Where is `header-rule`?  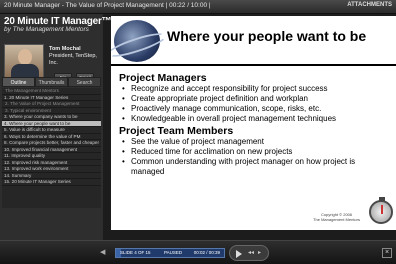 header-rule is located at coordinates (253, 65).